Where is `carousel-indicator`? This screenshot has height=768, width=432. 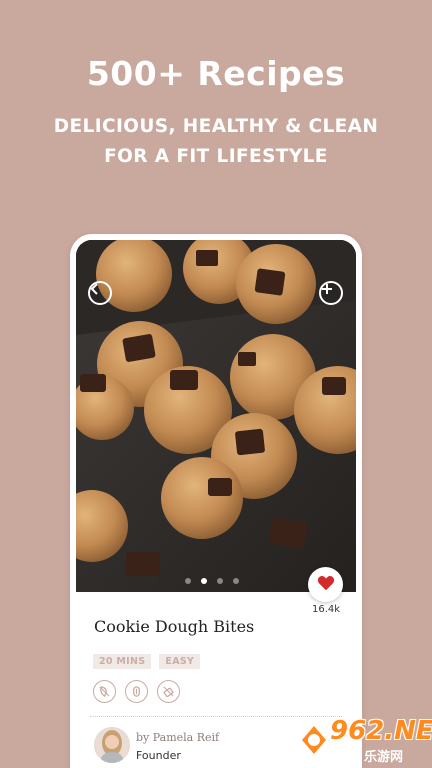
carousel-indicator is located at coordinates (212, 581).